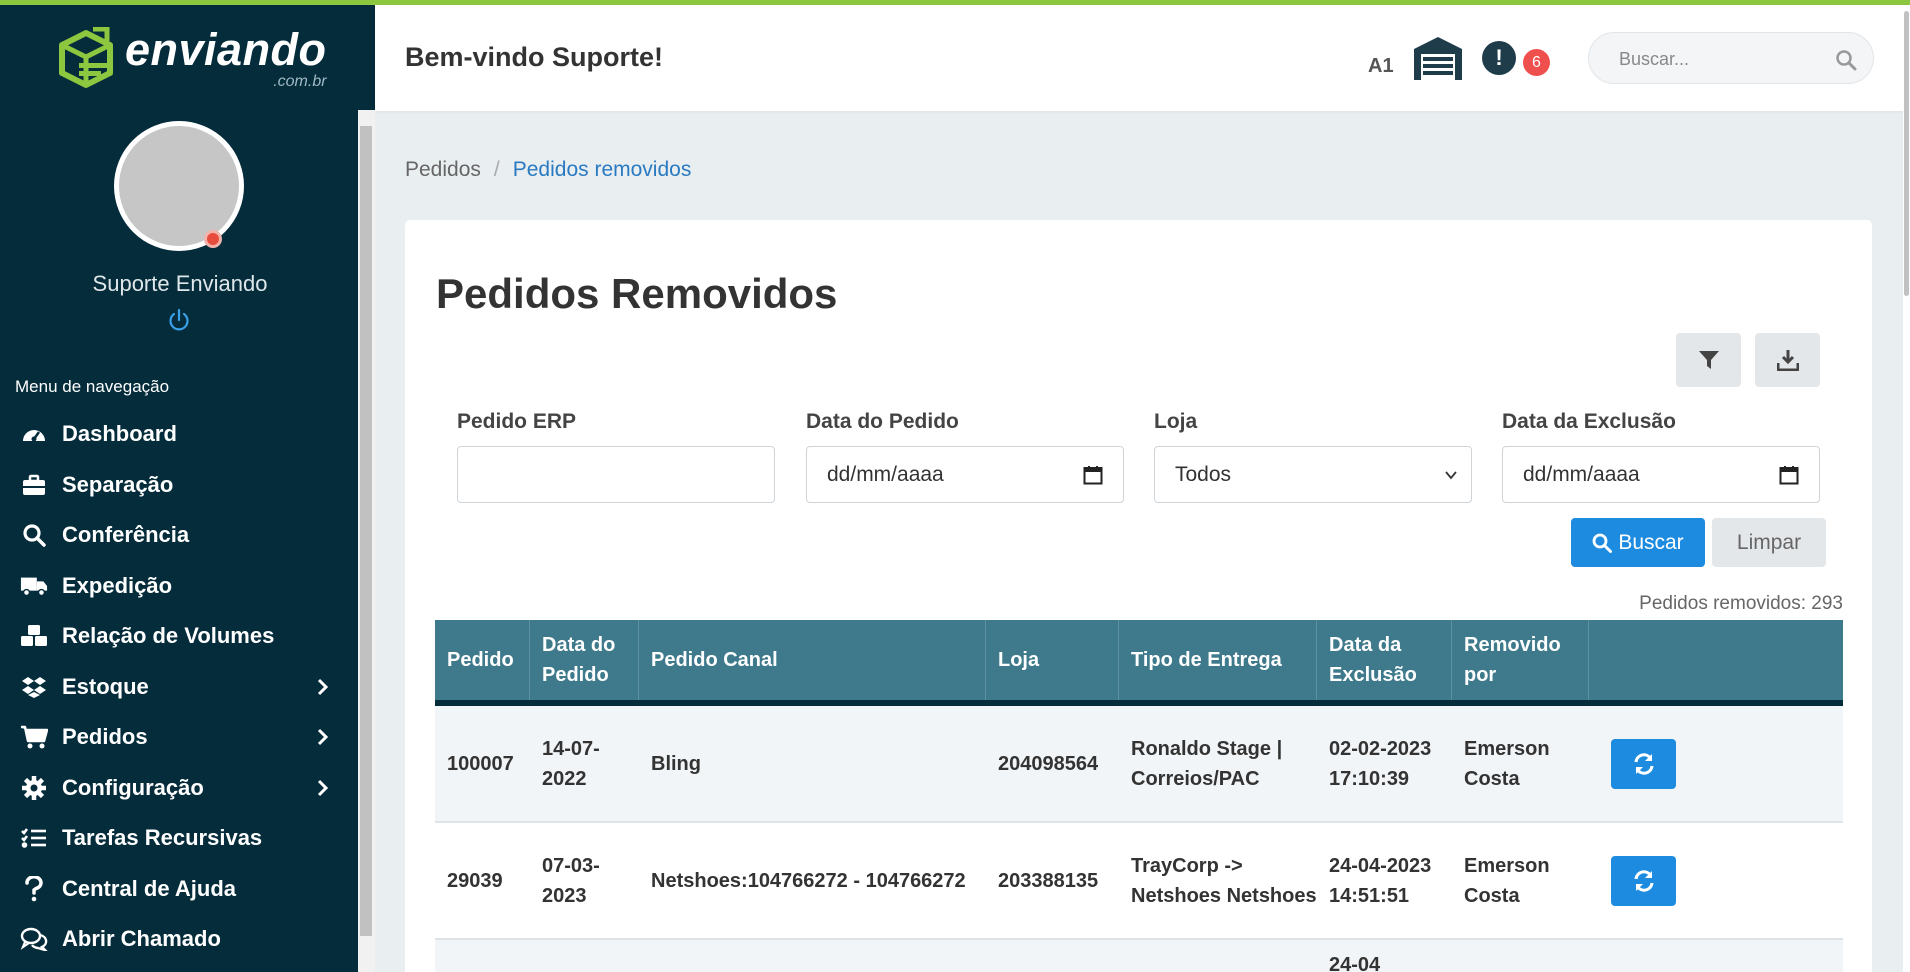 The image size is (1910, 972). I want to click on sidebar-item-label: Abrir Chamado, so click(141, 939).